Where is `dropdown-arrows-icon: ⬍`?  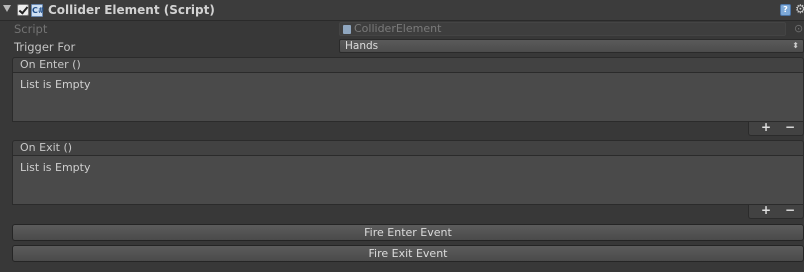
dropdown-arrows-icon: ⬍ is located at coordinates (795, 45).